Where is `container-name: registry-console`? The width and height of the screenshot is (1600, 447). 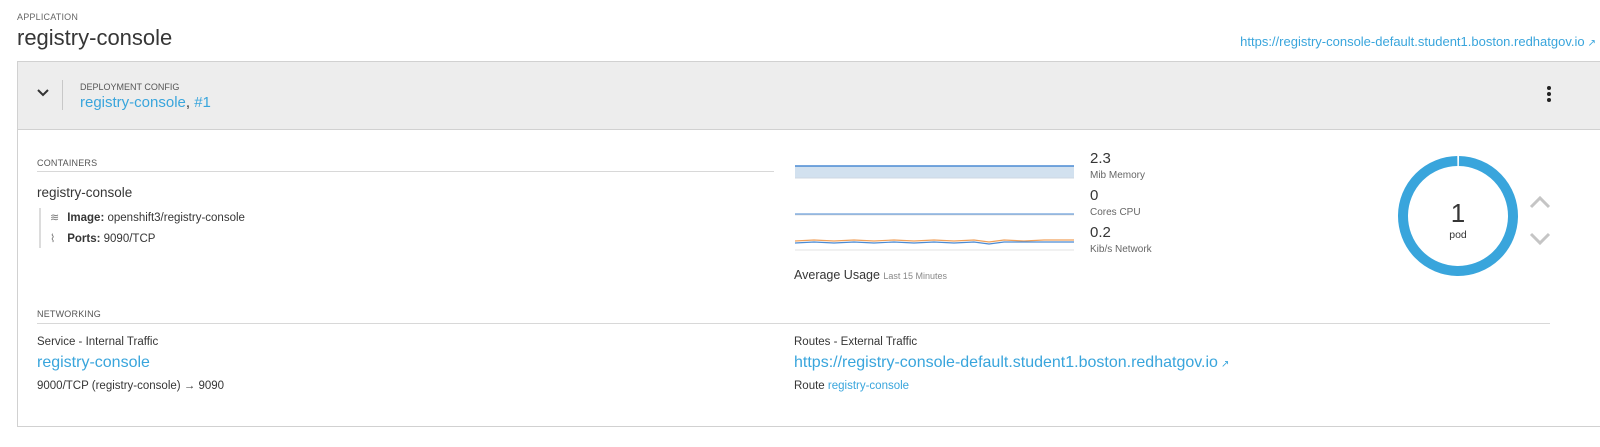 container-name: registry-console is located at coordinates (85, 192).